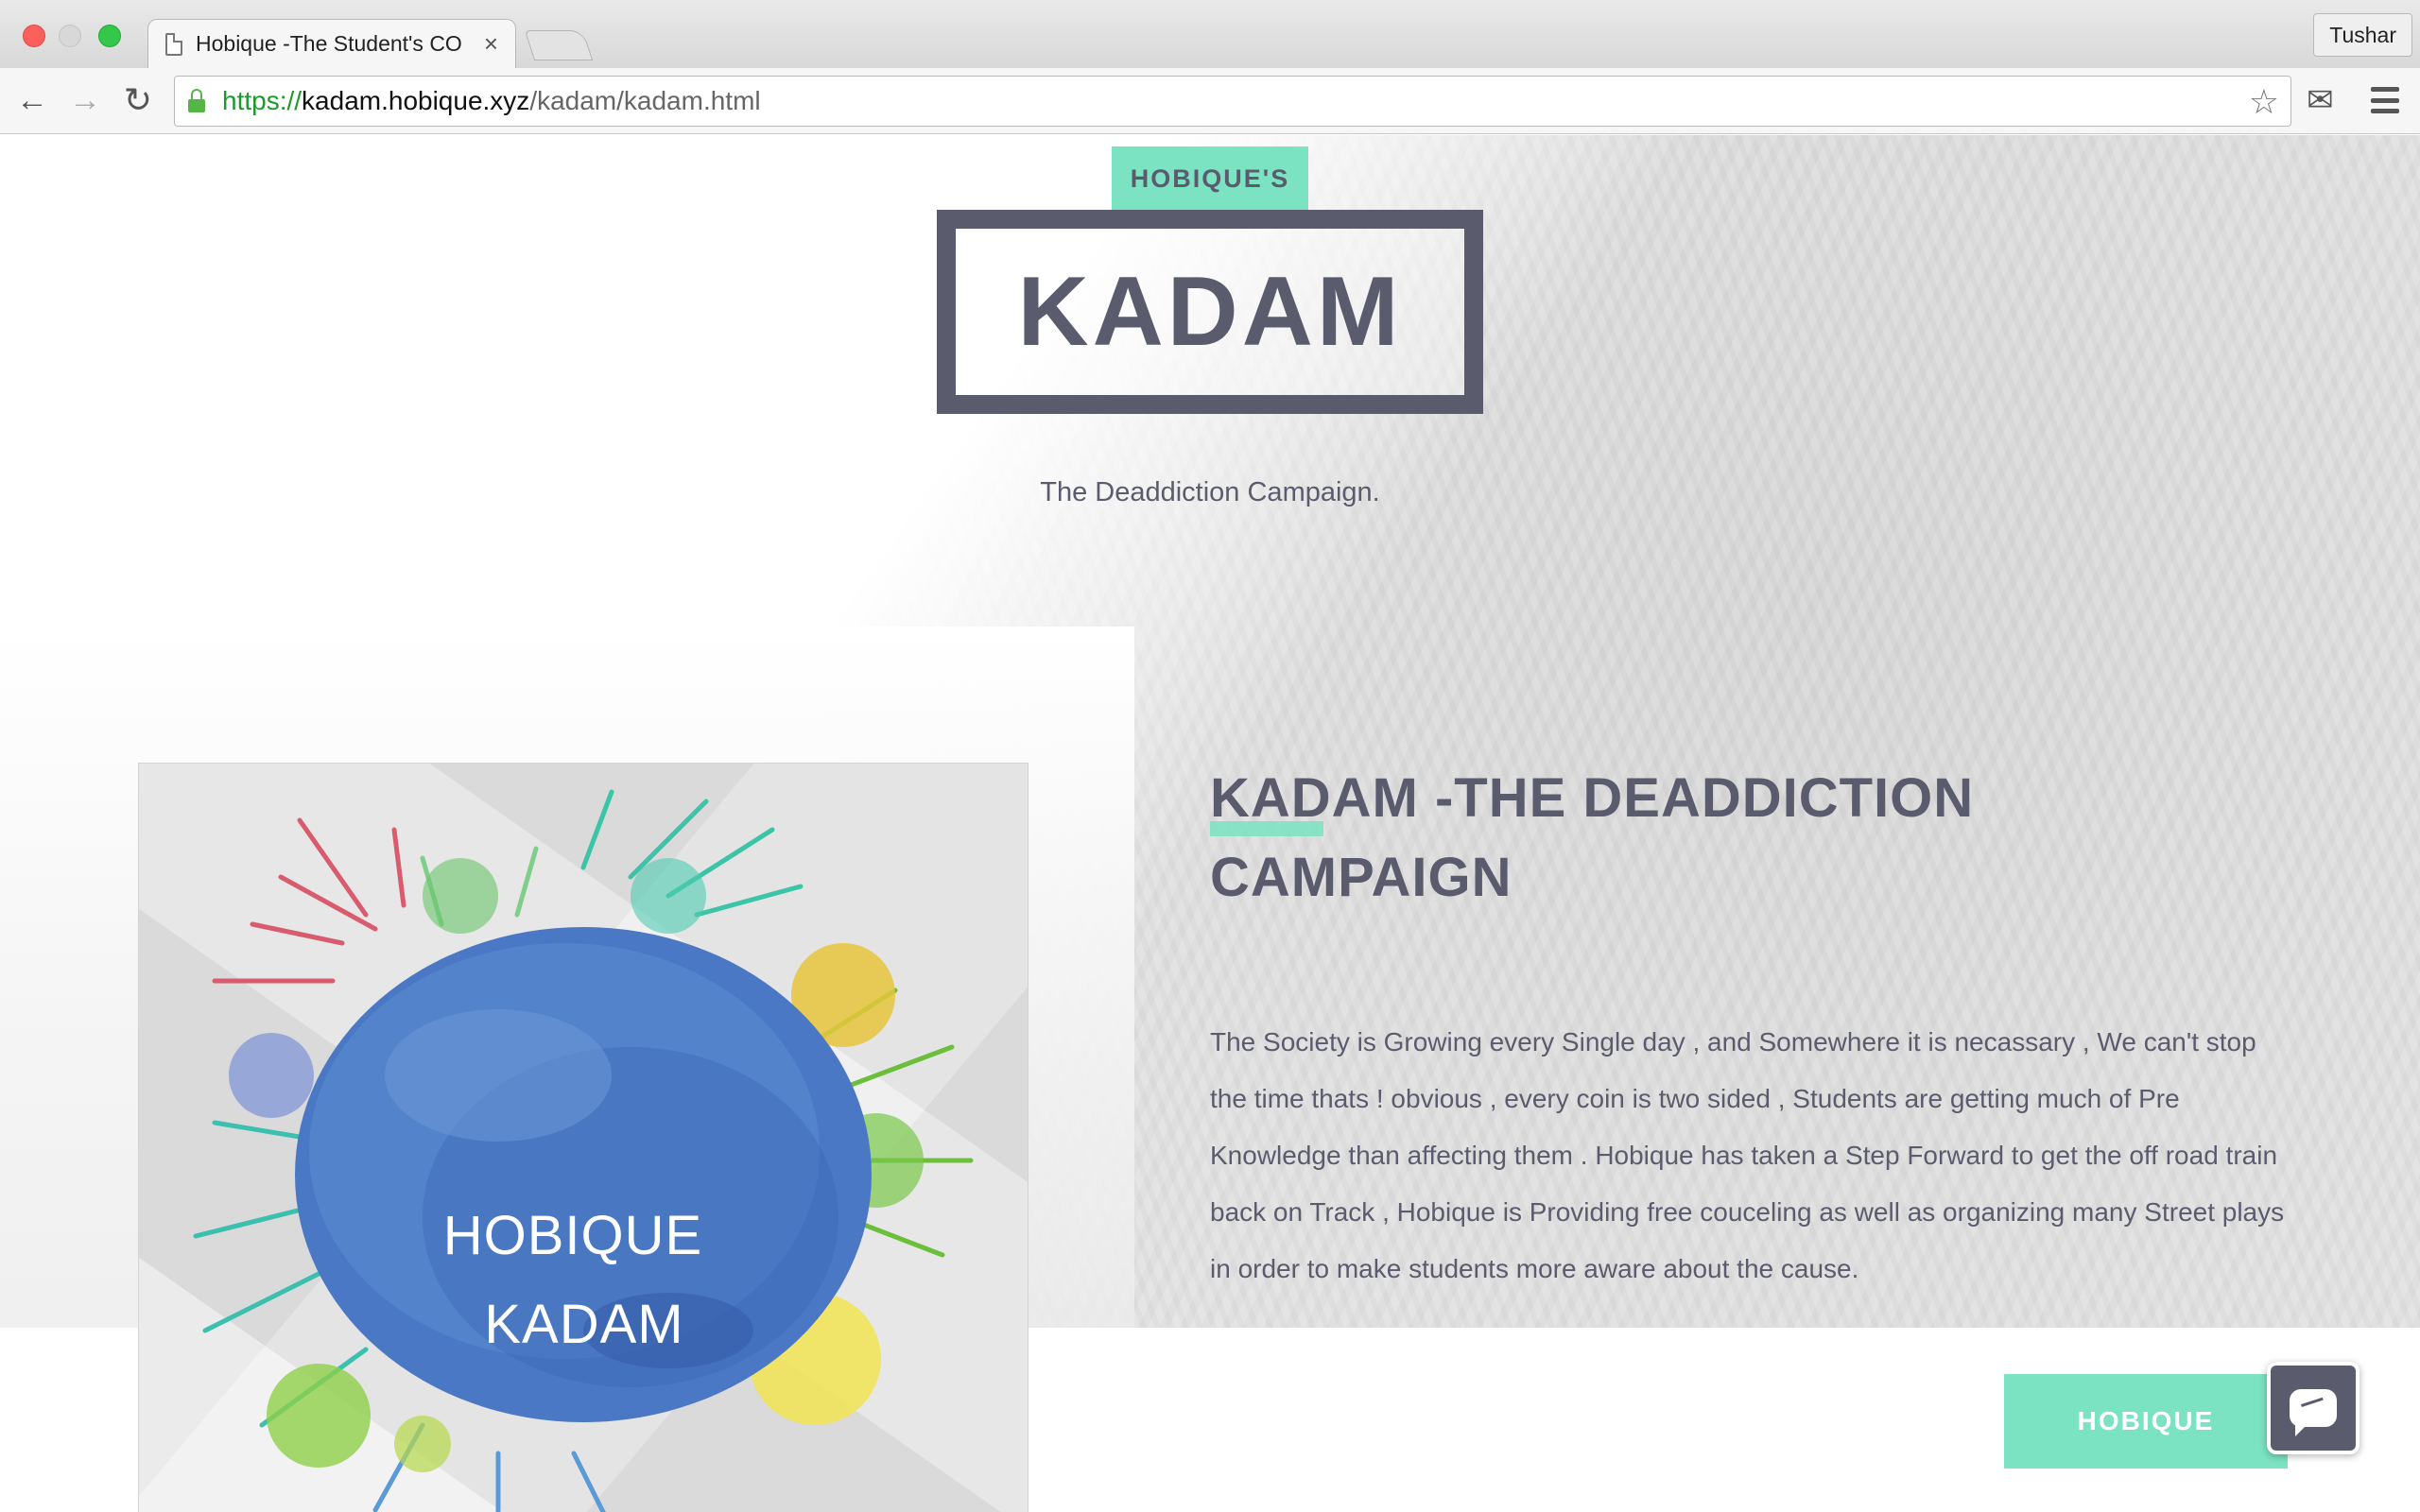 This screenshot has width=2420, height=1512. What do you see at coordinates (572, 1235) in the screenshot?
I see `image-text-hobique: HOBIQUE` at bounding box center [572, 1235].